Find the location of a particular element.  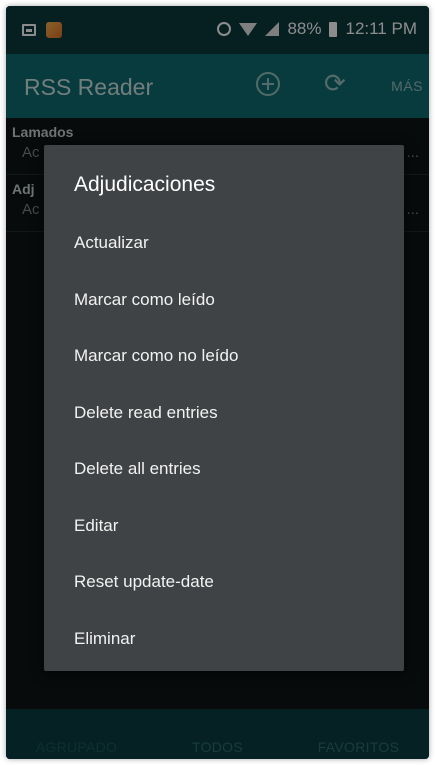

menu-item-reset-update-date: Reset update-date is located at coordinates (224, 582).